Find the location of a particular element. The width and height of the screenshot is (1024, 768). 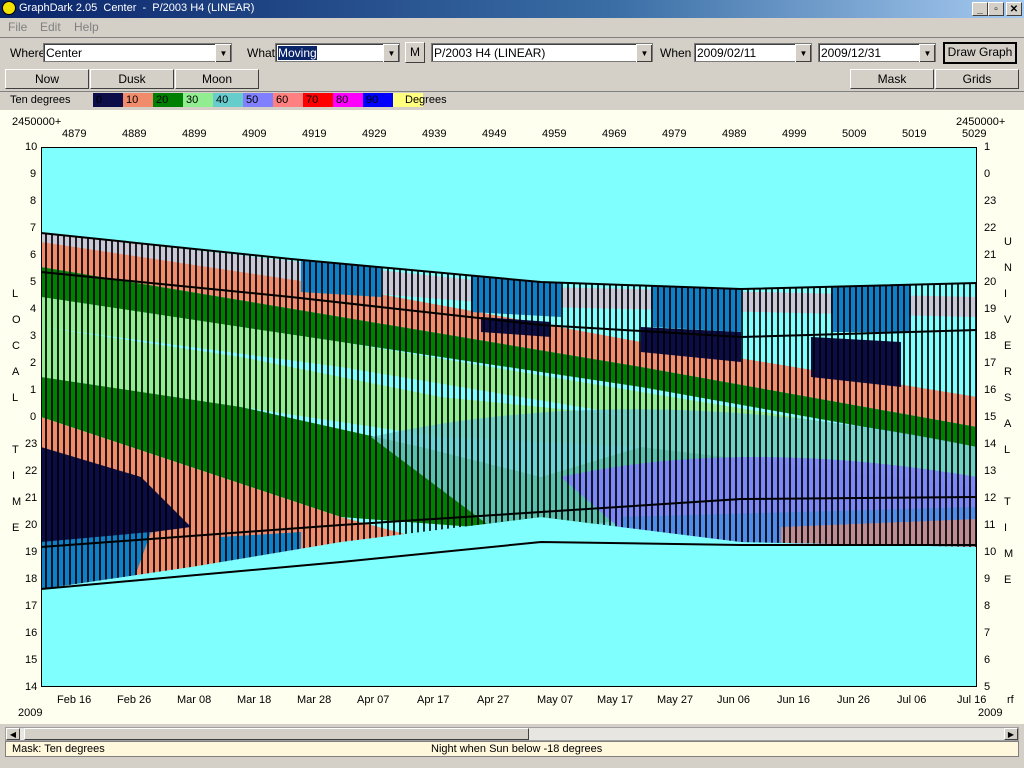

local-time-tick: 3 is located at coordinates (33, 336).